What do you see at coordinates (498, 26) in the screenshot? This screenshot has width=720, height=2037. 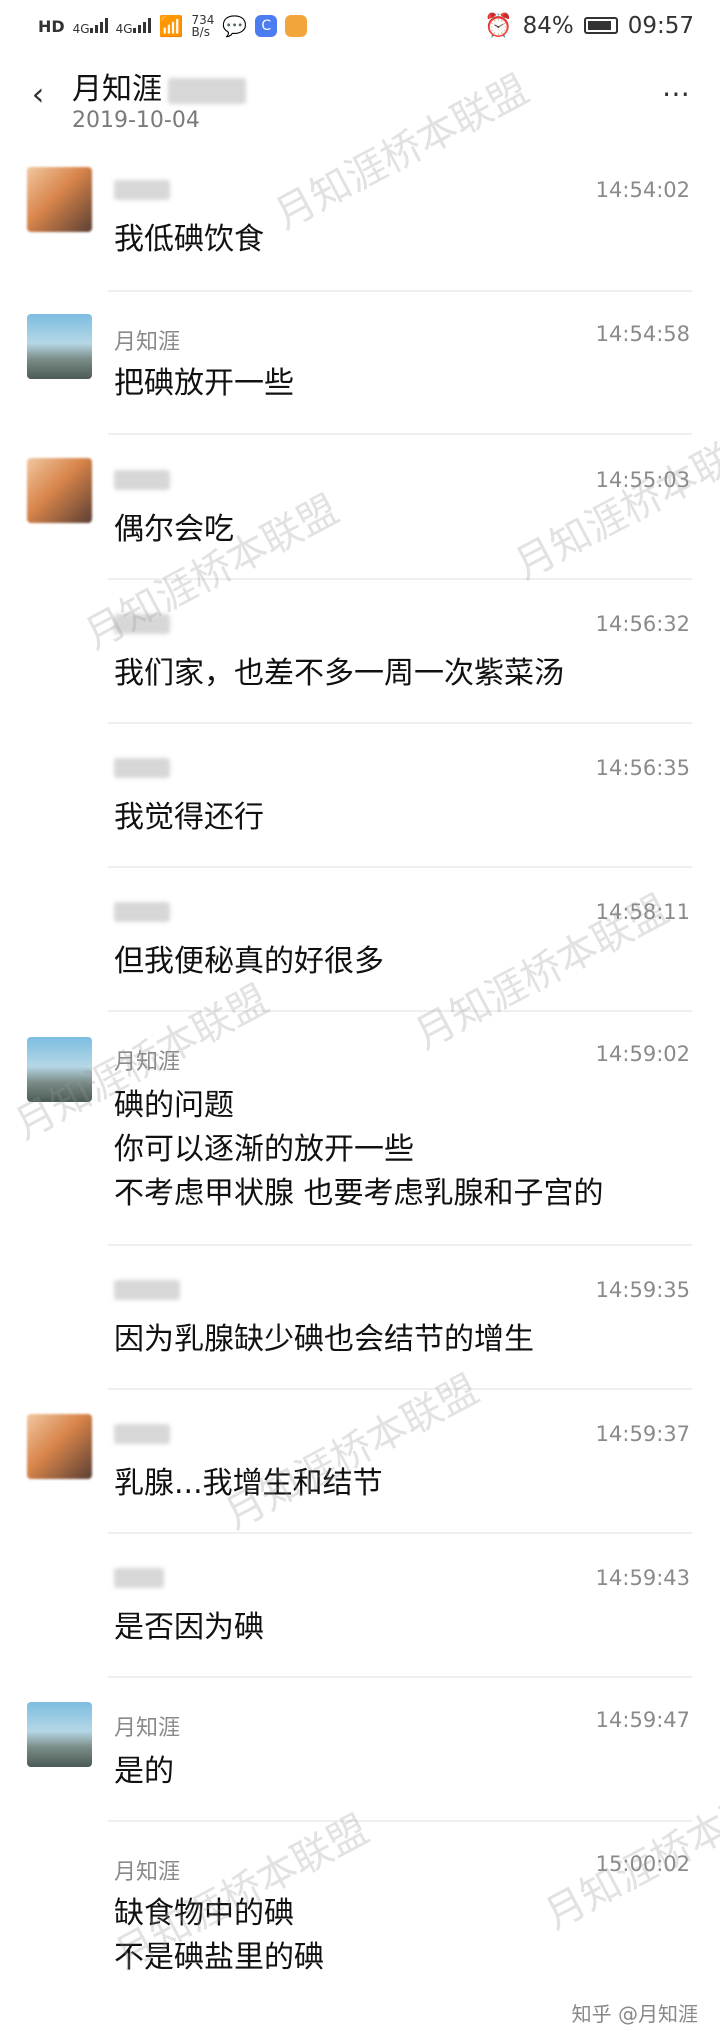 I see `alarm-icon: ⏰` at bounding box center [498, 26].